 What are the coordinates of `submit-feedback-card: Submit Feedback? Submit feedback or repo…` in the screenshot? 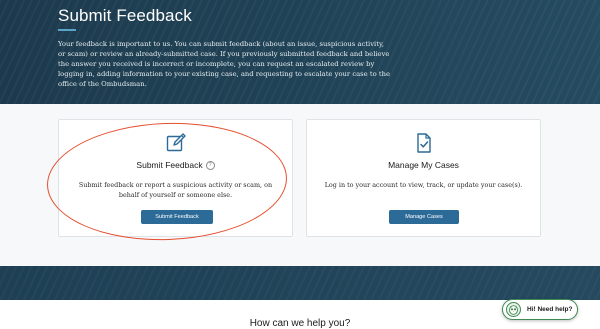 It's located at (175, 178).